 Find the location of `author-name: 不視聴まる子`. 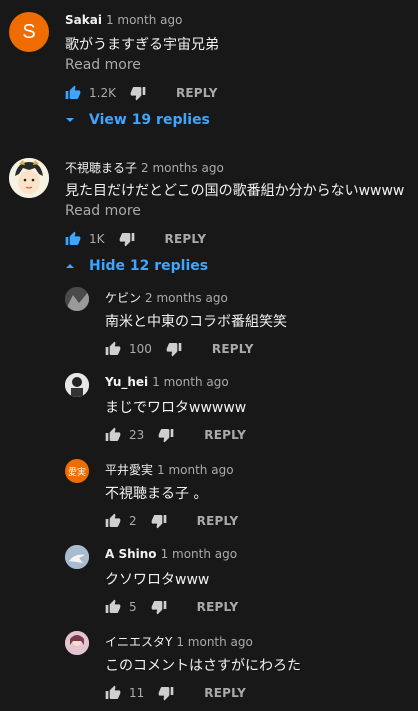

author-name: 不視聴まる子 is located at coordinates (101, 168).